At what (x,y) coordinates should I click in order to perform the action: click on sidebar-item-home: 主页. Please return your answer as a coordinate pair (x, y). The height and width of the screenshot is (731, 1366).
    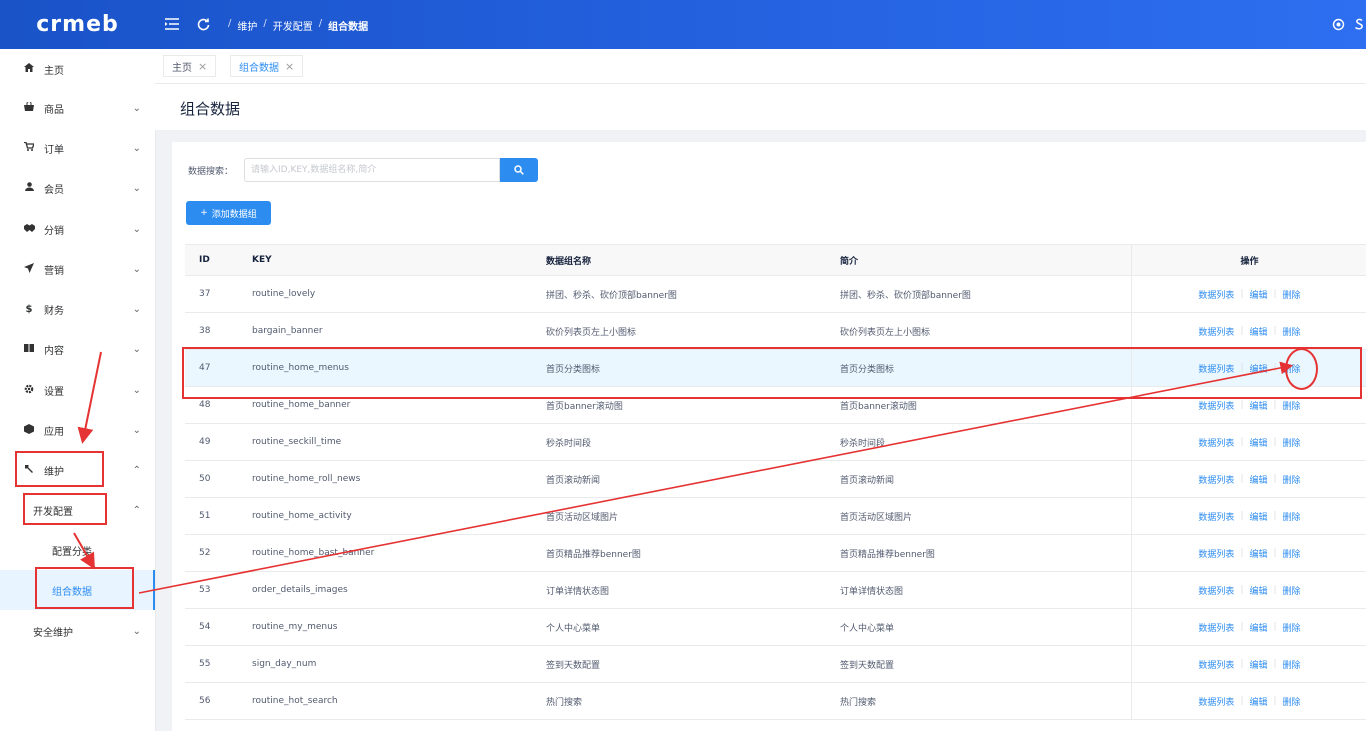
    Looking at the image, I should click on (77, 69).